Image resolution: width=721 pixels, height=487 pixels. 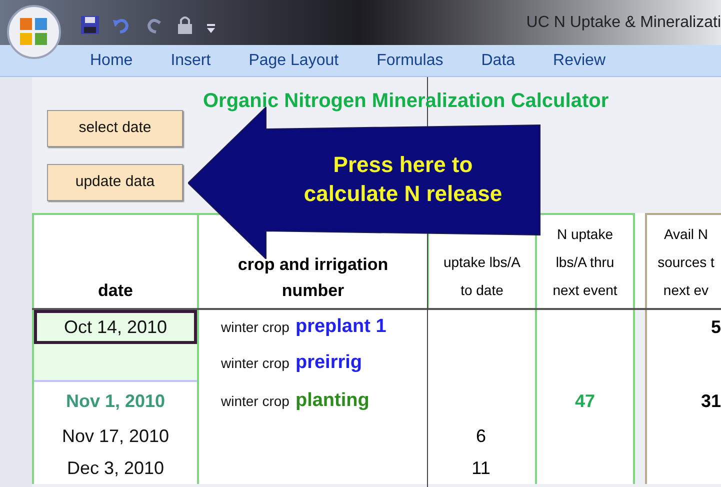 I want to click on date-cell, so click(x=115, y=363).